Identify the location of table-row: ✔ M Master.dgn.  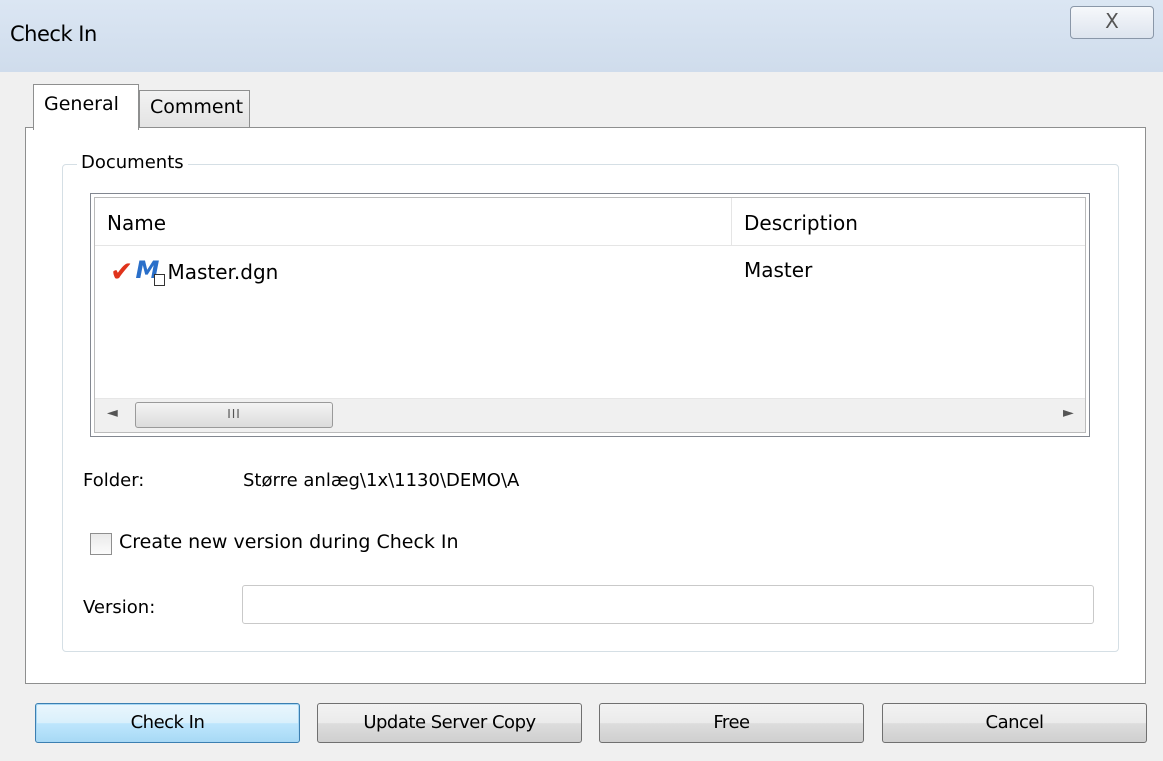
(194, 272).